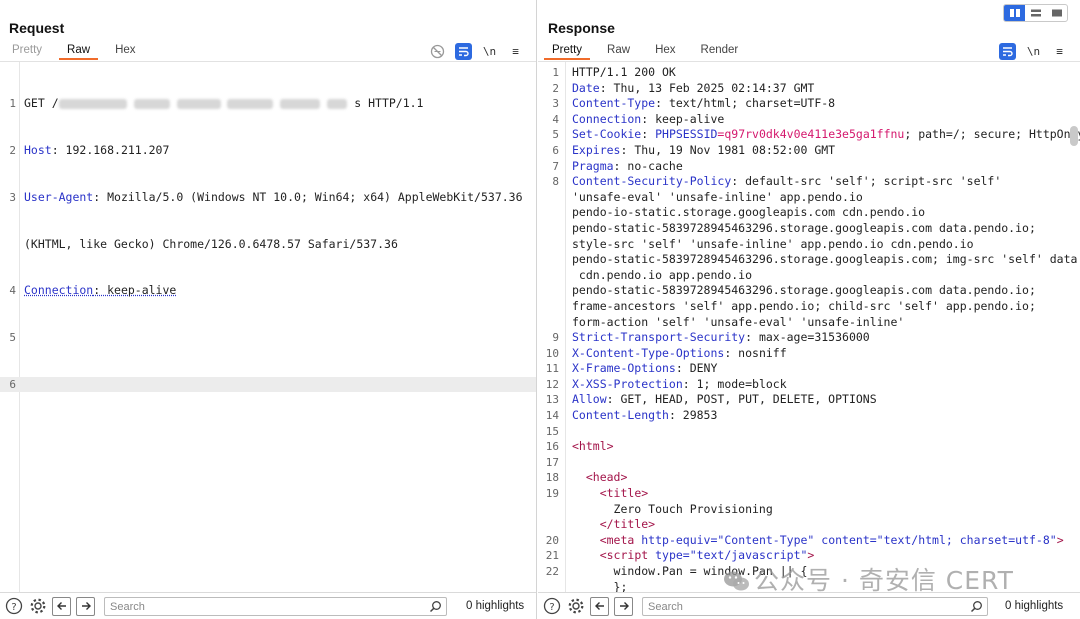 The image size is (1080, 619). Describe the element at coordinates (809, 478) in the screenshot. I see `code-line: 18 <head>` at that location.